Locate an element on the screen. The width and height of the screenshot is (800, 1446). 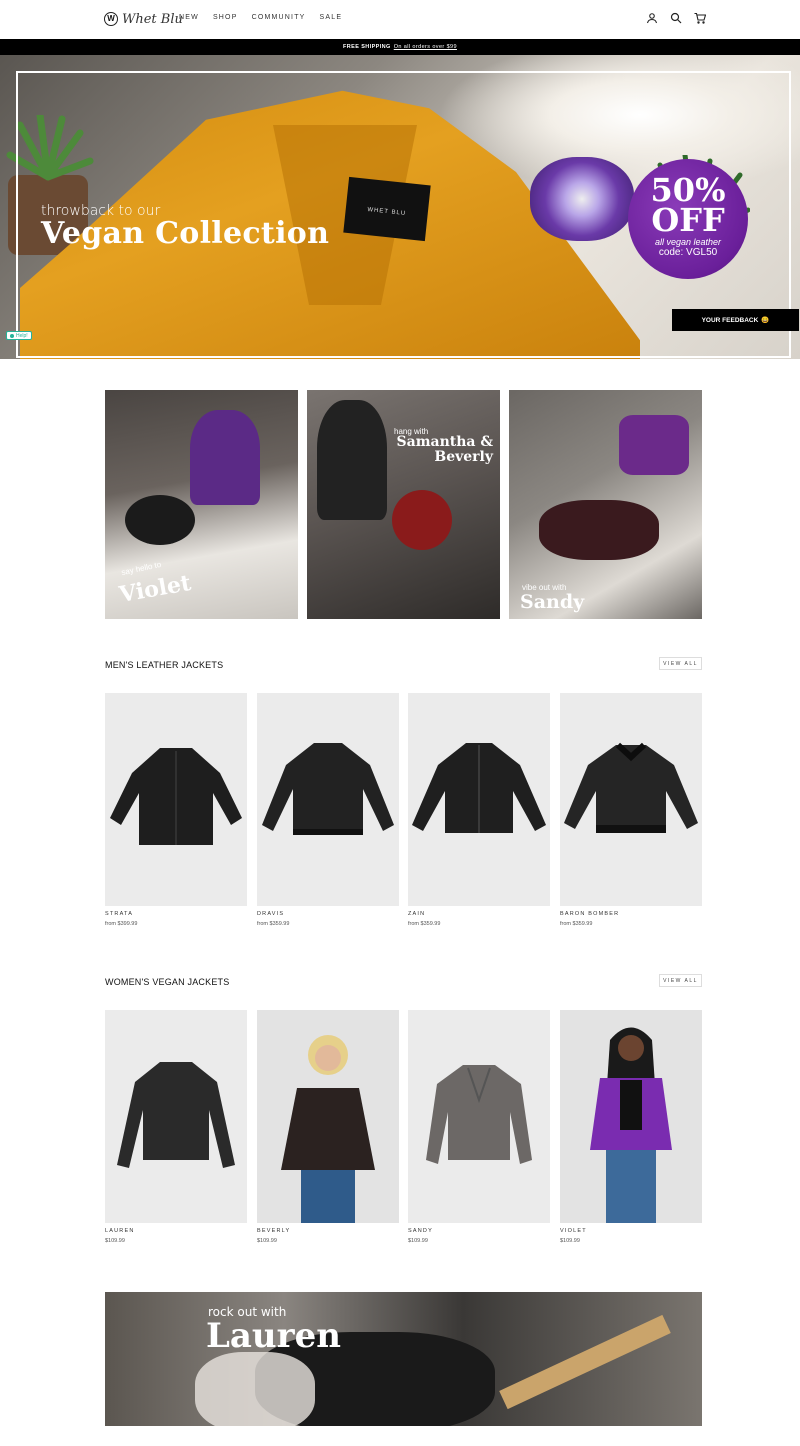
search-icon is located at coordinates (676, 18).